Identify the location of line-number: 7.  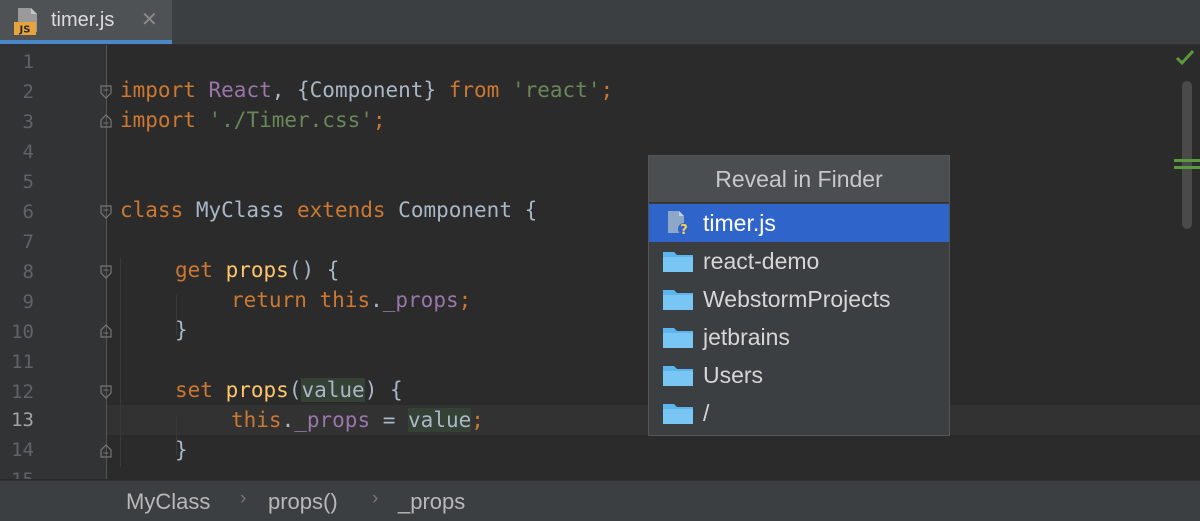
(28, 242).